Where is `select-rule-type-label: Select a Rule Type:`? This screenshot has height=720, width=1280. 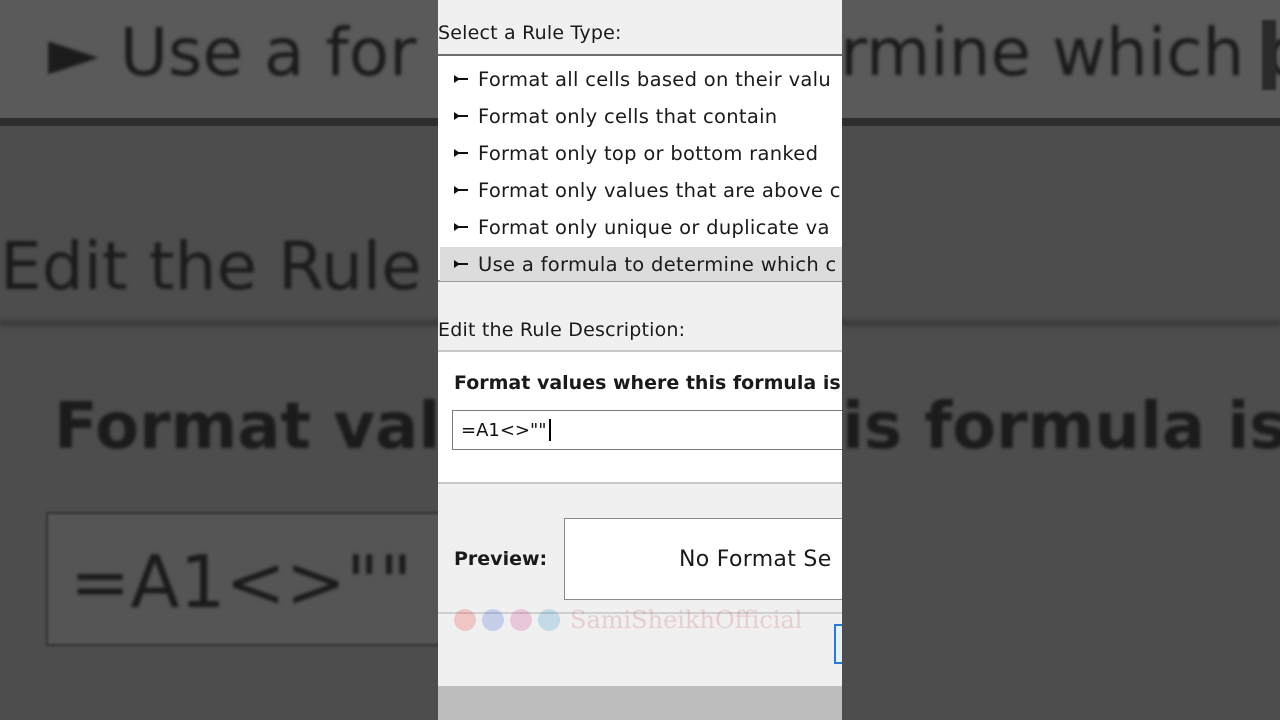
select-rule-type-label: Select a Rule Type: is located at coordinates (530, 33).